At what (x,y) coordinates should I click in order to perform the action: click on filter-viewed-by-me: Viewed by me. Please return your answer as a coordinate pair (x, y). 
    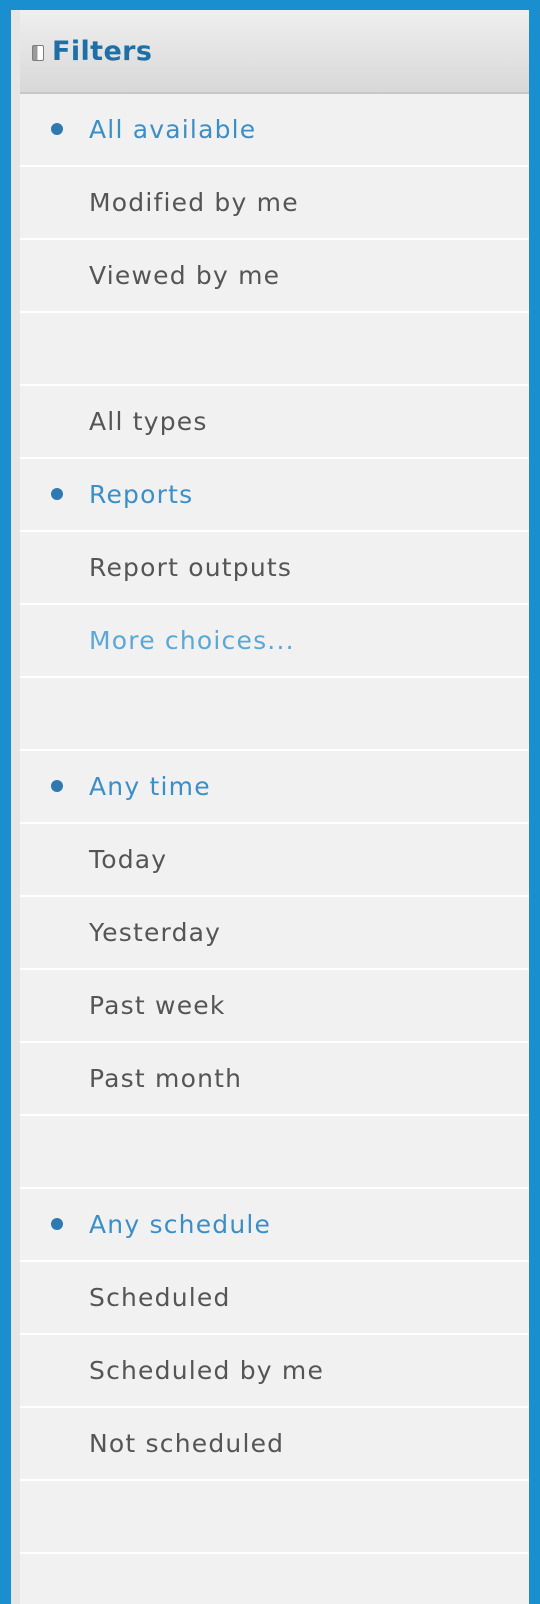
    Looking at the image, I should click on (274, 276).